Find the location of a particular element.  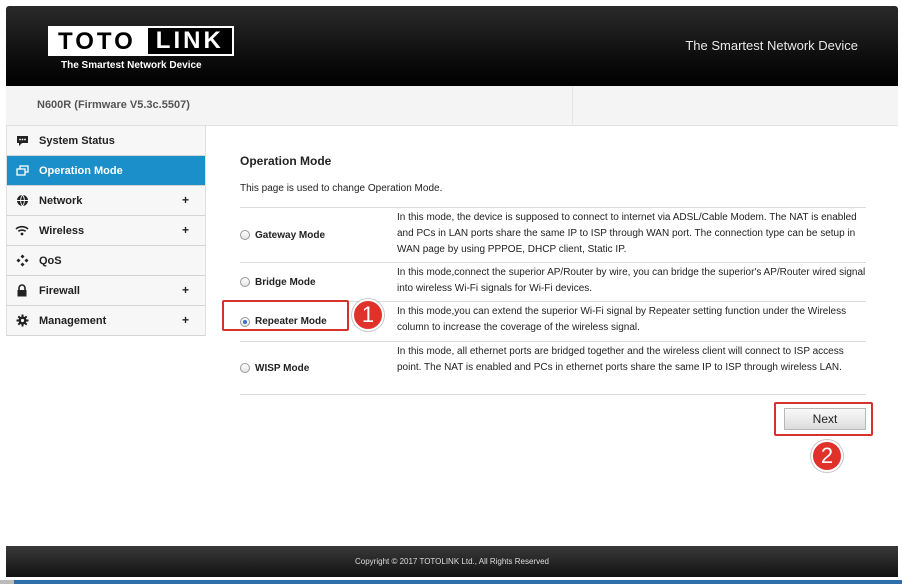

step-badge-1: 1 is located at coordinates (368, 315).